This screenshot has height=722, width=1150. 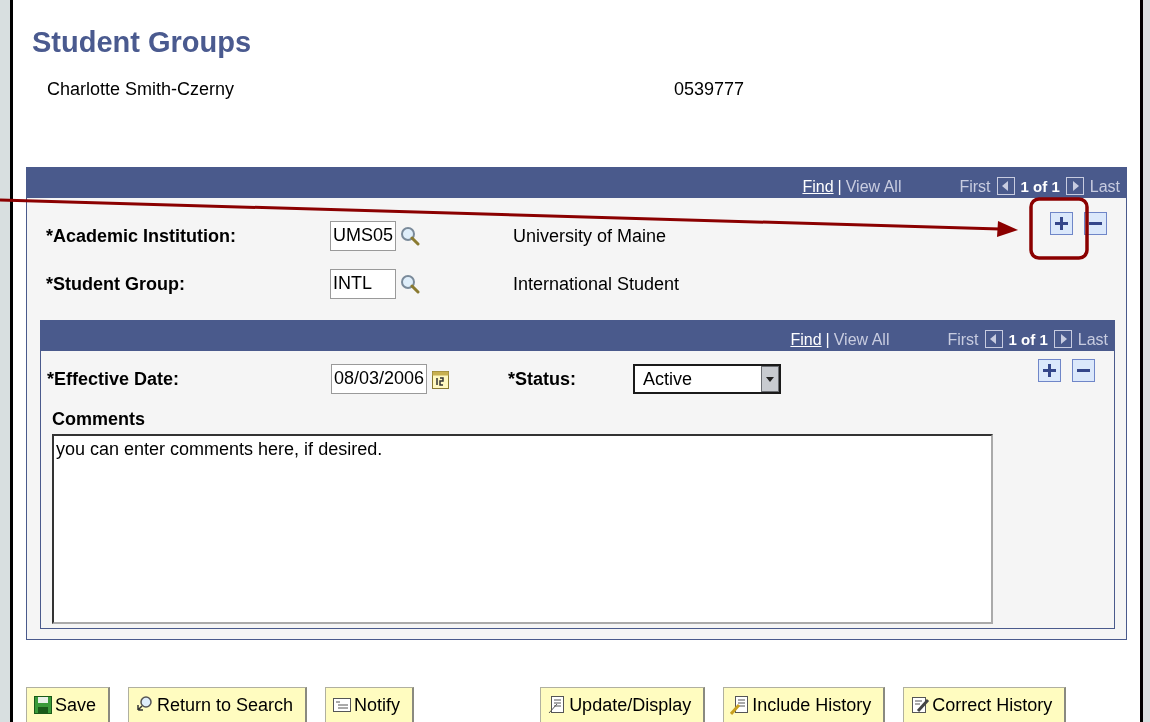 What do you see at coordinates (68, 704) in the screenshot?
I see `action-button: Save` at bounding box center [68, 704].